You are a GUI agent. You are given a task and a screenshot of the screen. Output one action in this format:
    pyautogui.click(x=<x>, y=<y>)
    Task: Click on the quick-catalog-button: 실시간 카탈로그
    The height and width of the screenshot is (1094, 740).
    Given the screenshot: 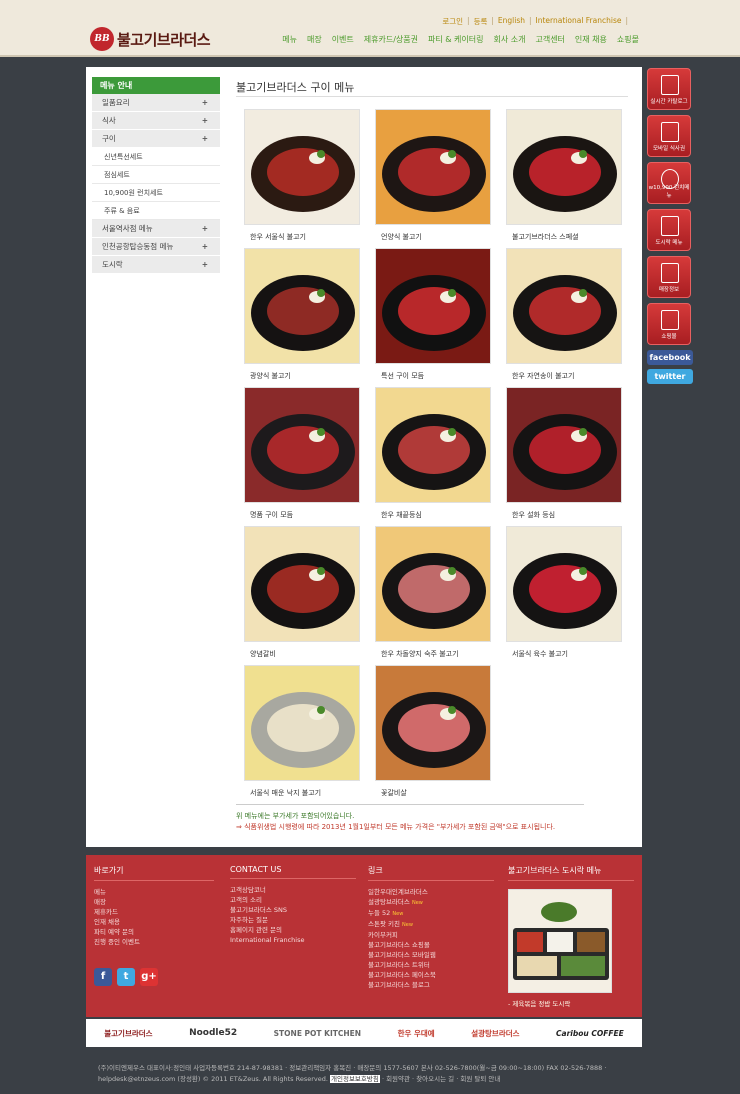 What is the action you would take?
    pyautogui.click(x=669, y=89)
    